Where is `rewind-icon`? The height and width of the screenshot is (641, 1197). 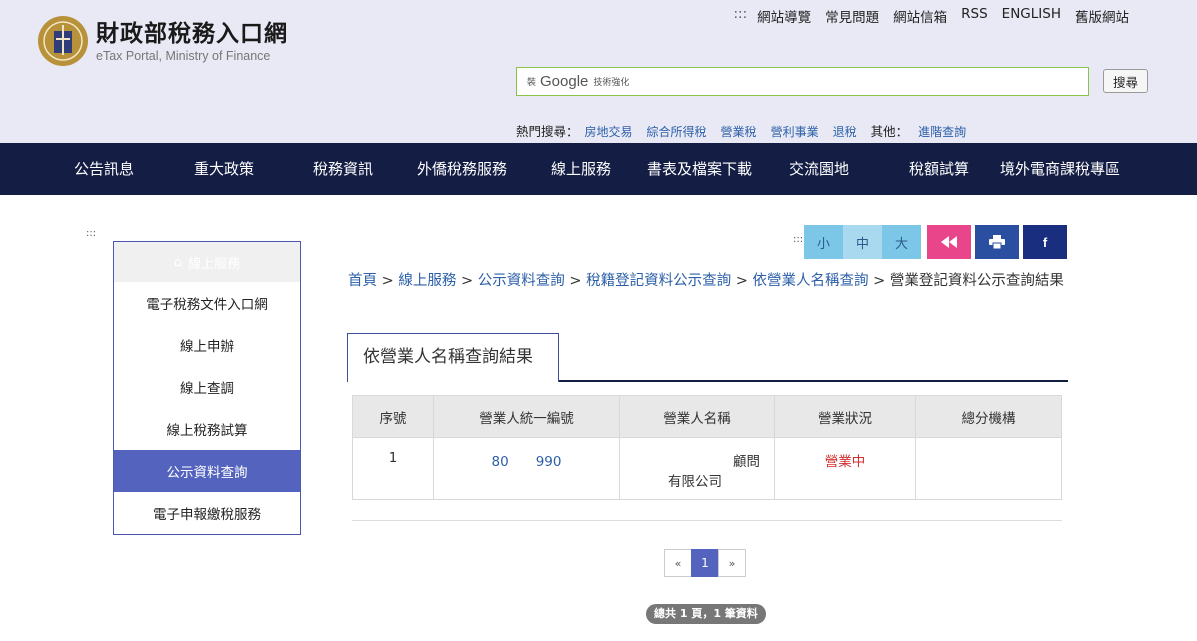 rewind-icon is located at coordinates (949, 242).